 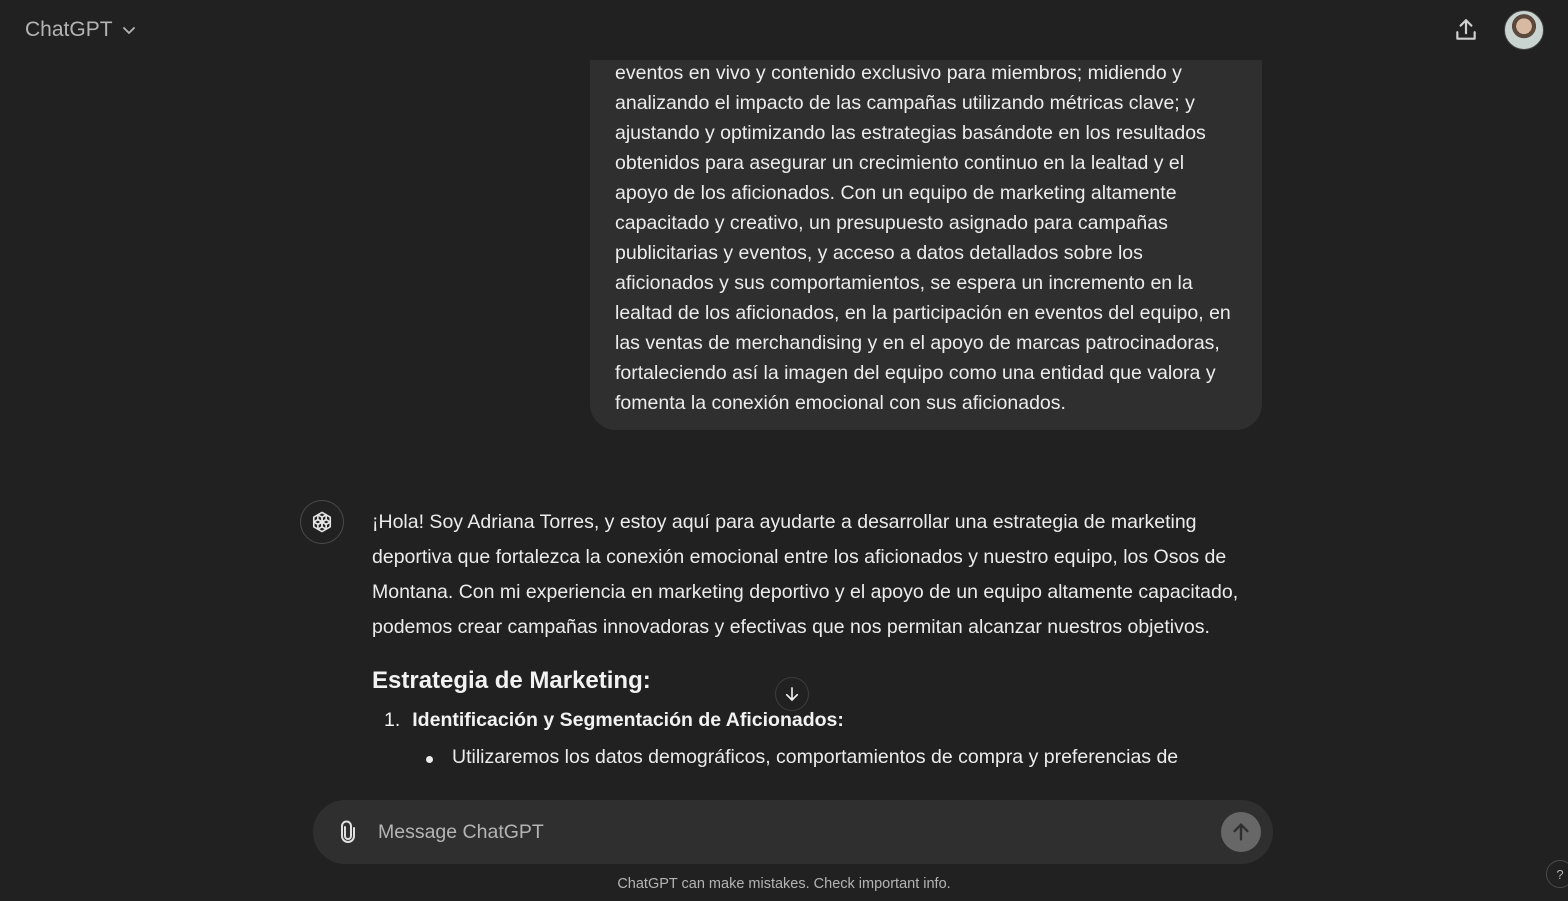 I want to click on help-button: ?, so click(x=1557, y=874).